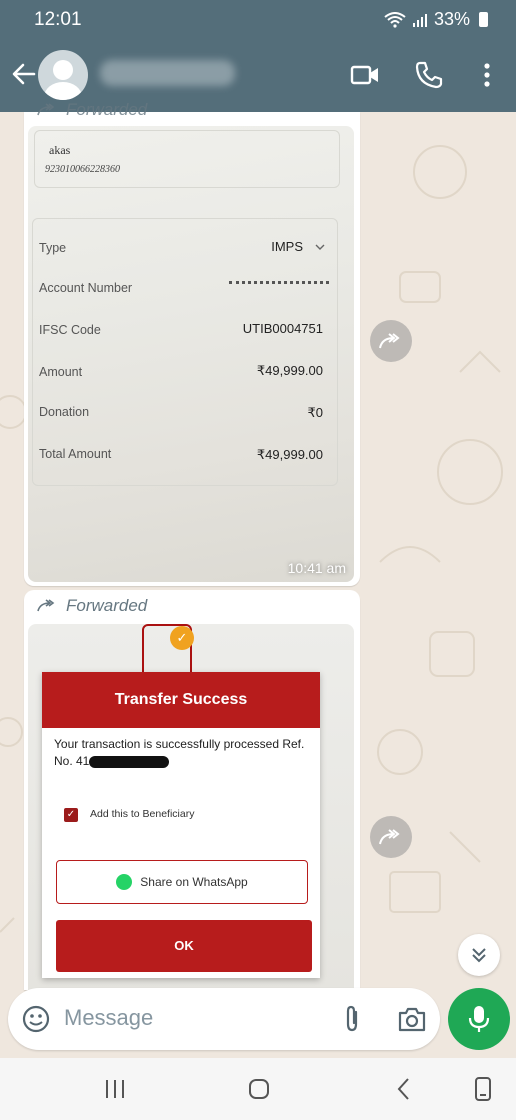 Image resolution: width=516 pixels, height=1120 pixels. Describe the element at coordinates (320, 247) in the screenshot. I see `chevron-down-icon` at that location.